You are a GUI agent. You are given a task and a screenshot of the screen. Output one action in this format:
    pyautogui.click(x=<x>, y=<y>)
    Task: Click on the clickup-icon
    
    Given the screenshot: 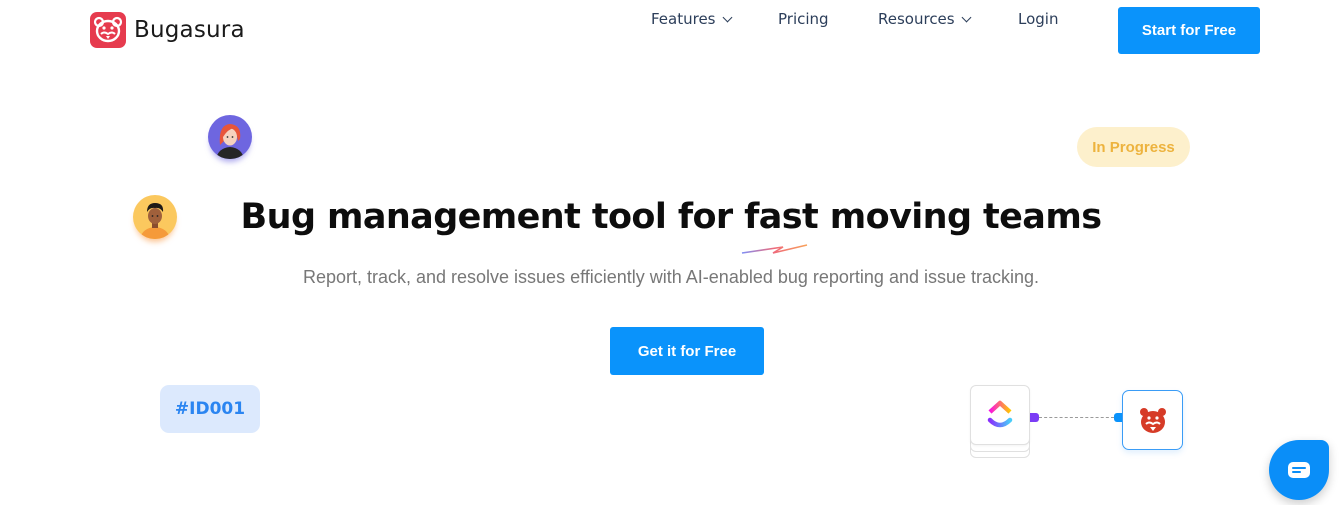 What is the action you would take?
    pyautogui.click(x=1000, y=414)
    